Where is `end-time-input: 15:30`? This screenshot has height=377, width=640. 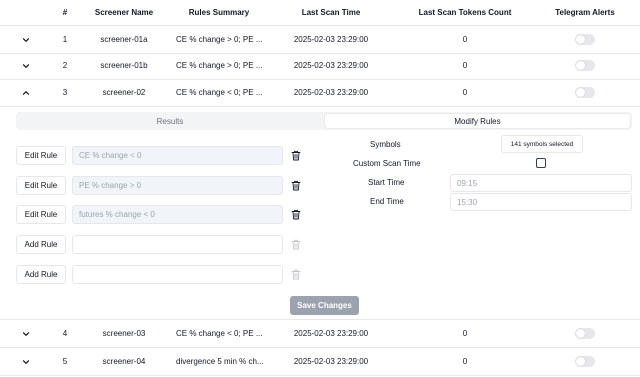
end-time-input: 15:30 is located at coordinates (541, 202).